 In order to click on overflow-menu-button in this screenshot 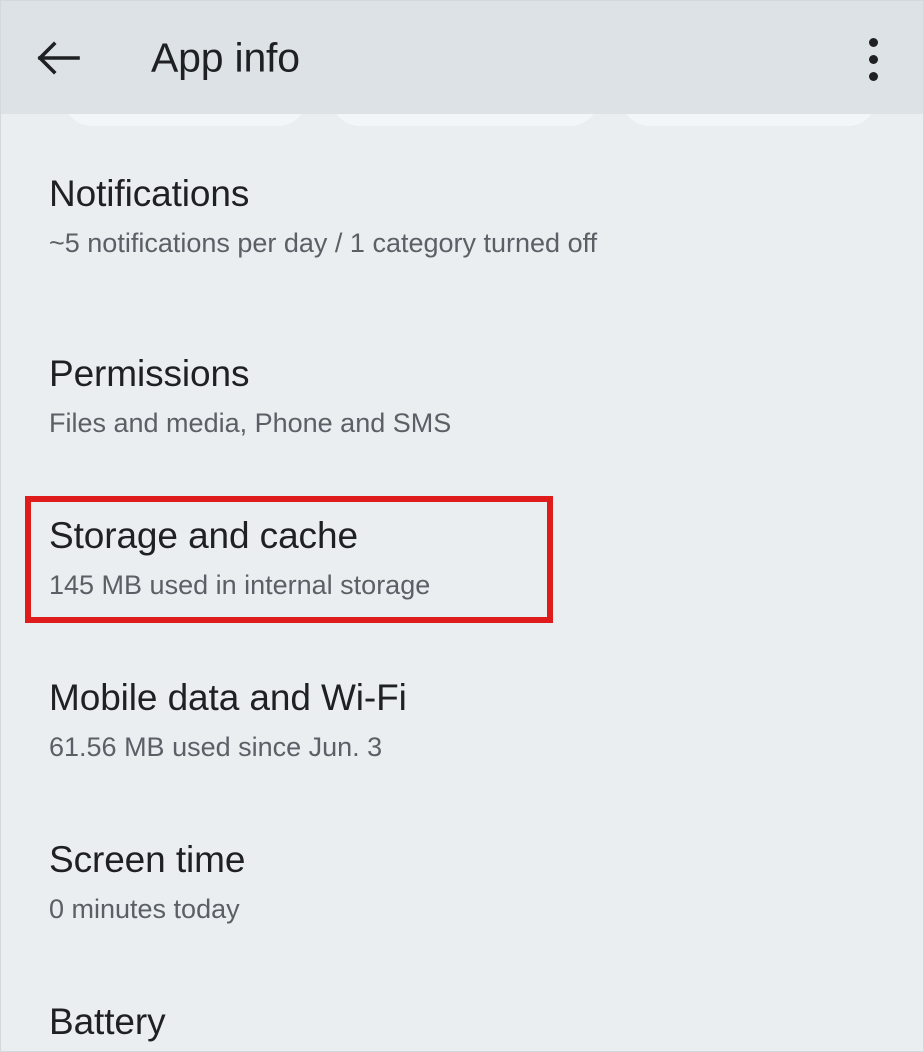, I will do `click(873, 59)`.